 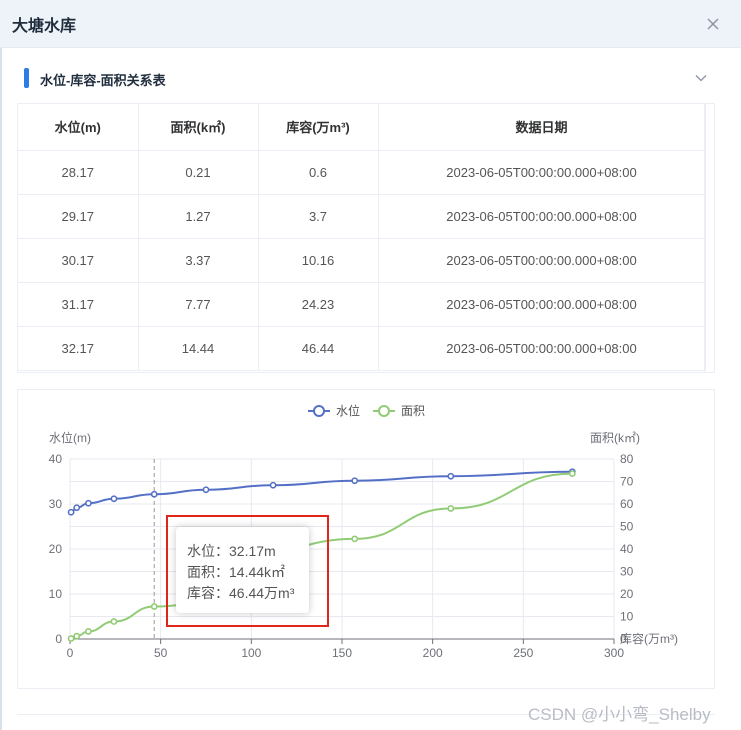 What do you see at coordinates (318, 172) in the screenshot?
I see `cell-capacity: 0.6` at bounding box center [318, 172].